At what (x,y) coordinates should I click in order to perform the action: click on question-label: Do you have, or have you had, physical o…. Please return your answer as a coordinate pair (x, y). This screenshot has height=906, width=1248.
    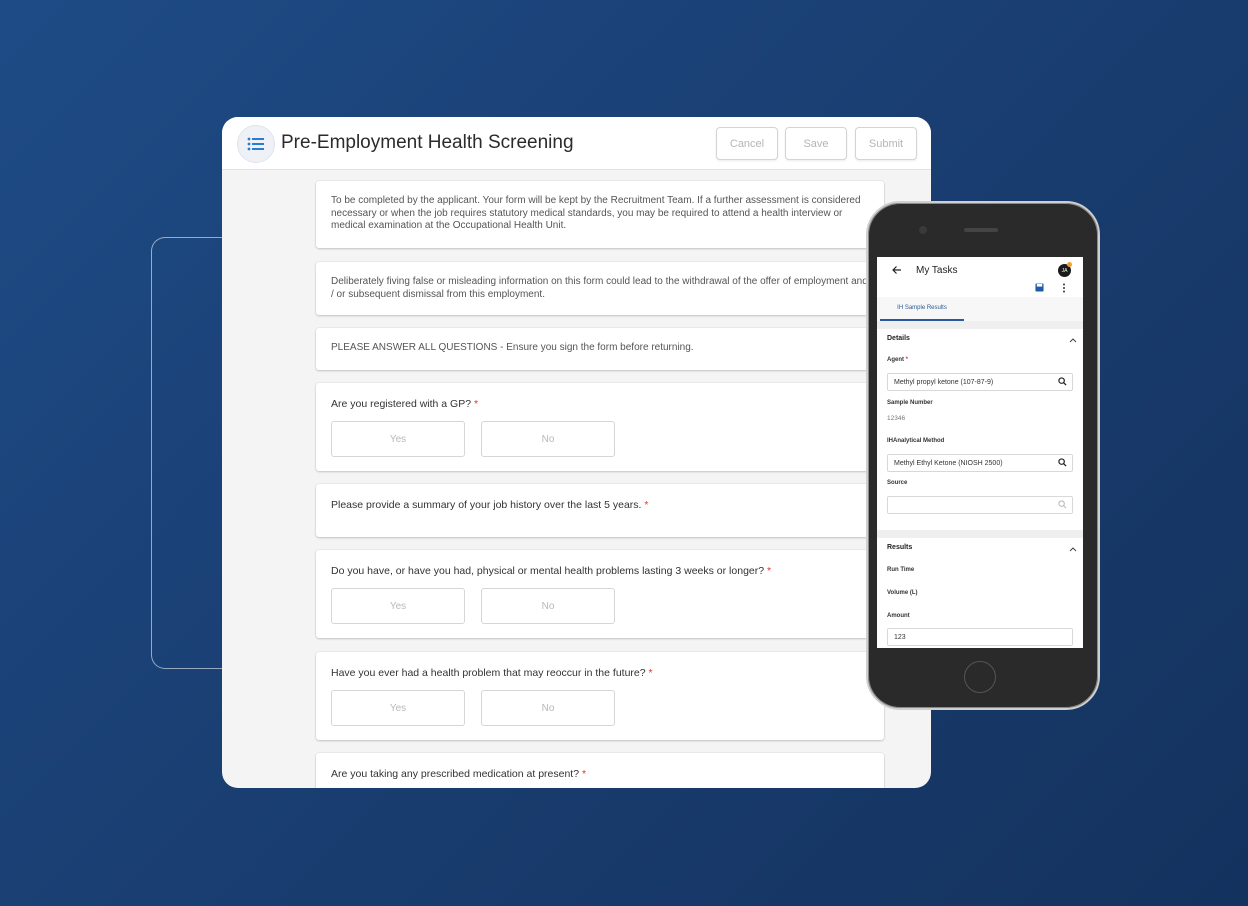
    Looking at the image, I should click on (551, 571).